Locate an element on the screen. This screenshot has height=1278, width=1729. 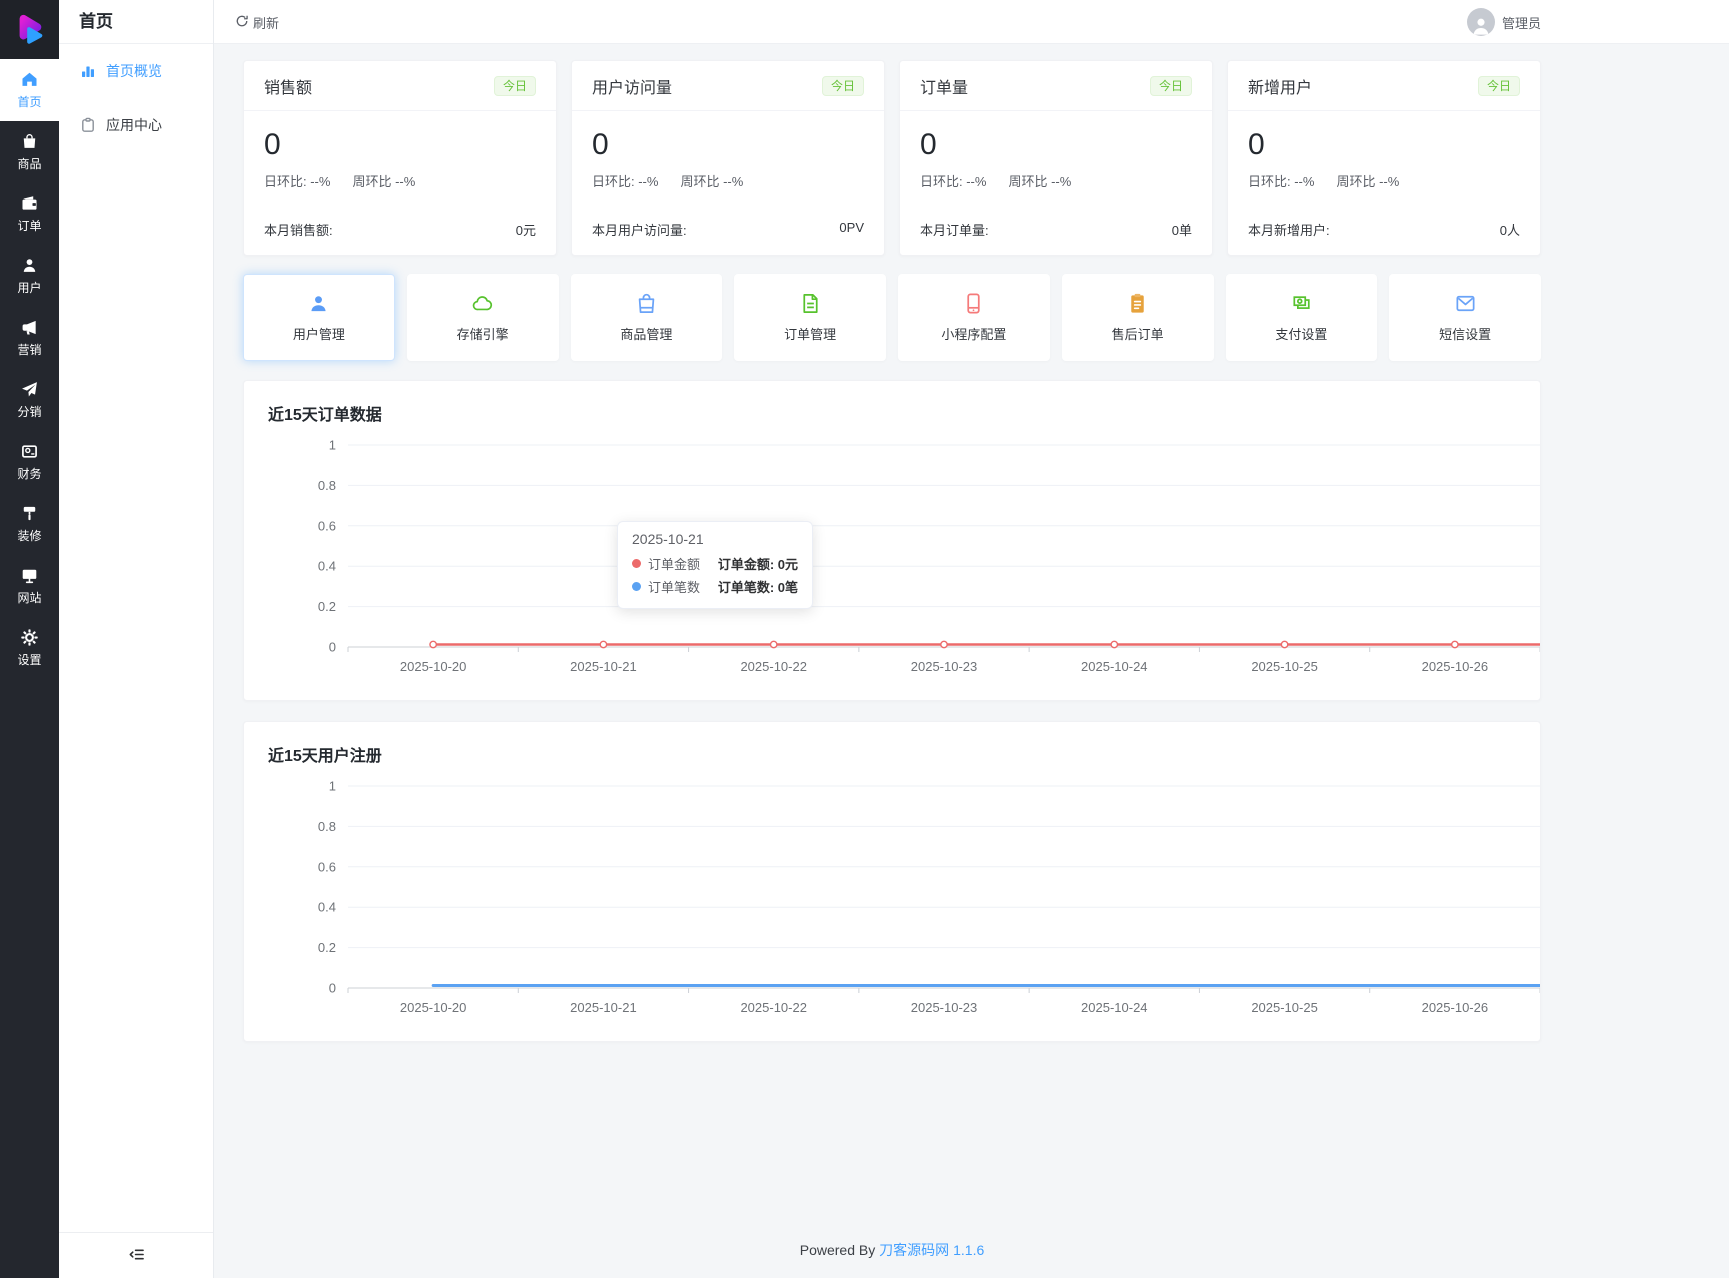
shortcut-order-manage: 订单管理 is located at coordinates (810, 317).